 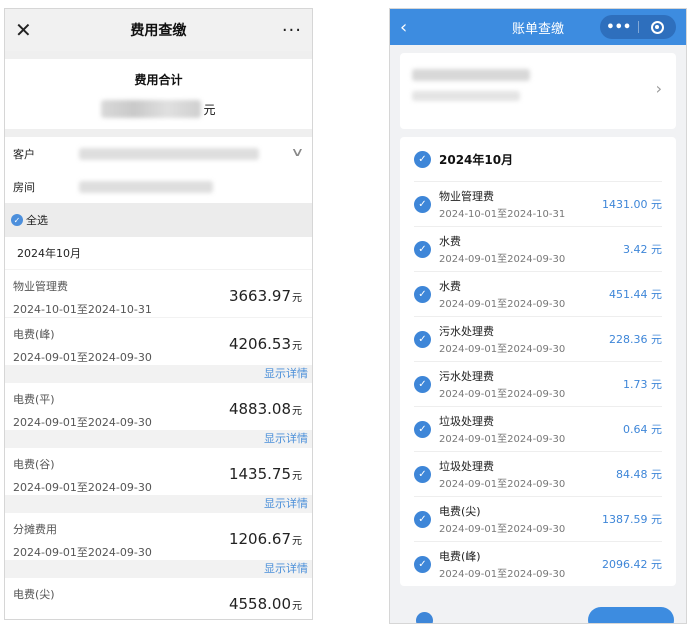 What do you see at coordinates (471, 75) in the screenshot?
I see `redacted-house-name` at bounding box center [471, 75].